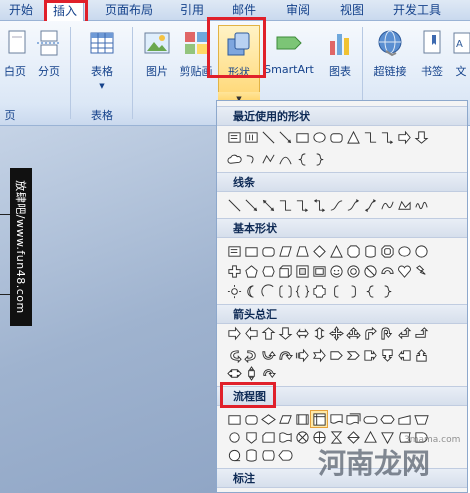 This screenshot has width=470, height=493. Describe the element at coordinates (192, 10) in the screenshot. I see `tab-references: 引用` at that location.